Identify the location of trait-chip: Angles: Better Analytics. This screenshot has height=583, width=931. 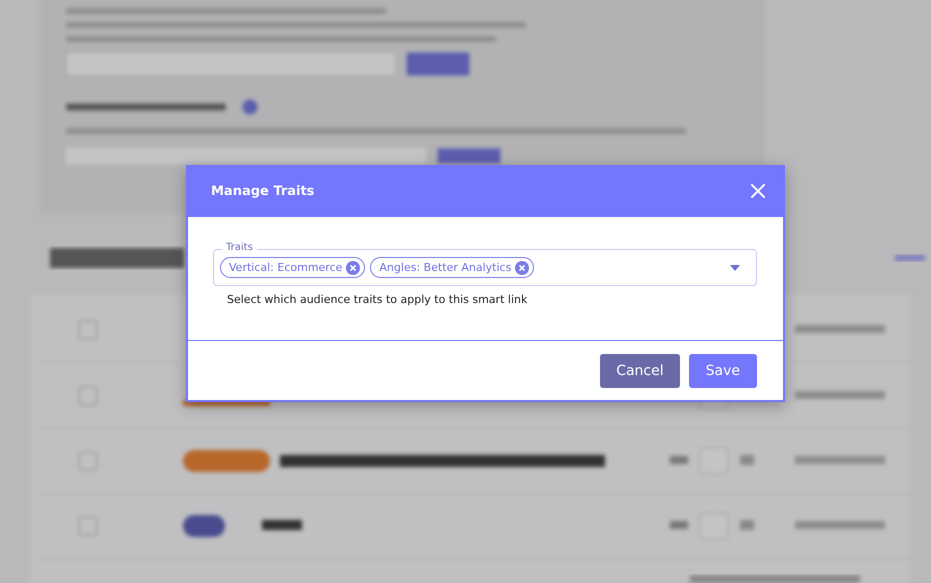
(452, 267).